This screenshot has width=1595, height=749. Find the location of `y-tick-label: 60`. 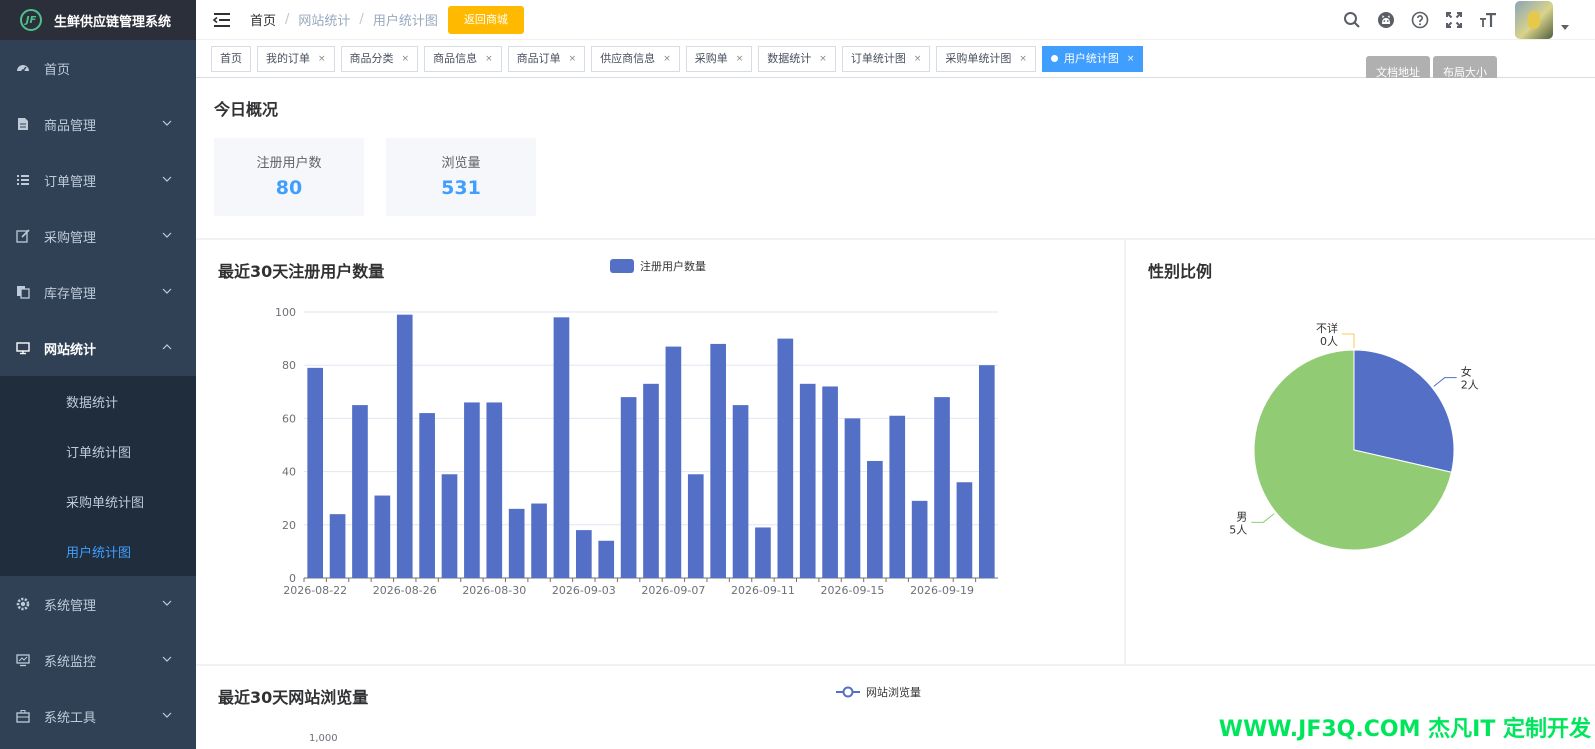

y-tick-label: 60 is located at coordinates (289, 418).